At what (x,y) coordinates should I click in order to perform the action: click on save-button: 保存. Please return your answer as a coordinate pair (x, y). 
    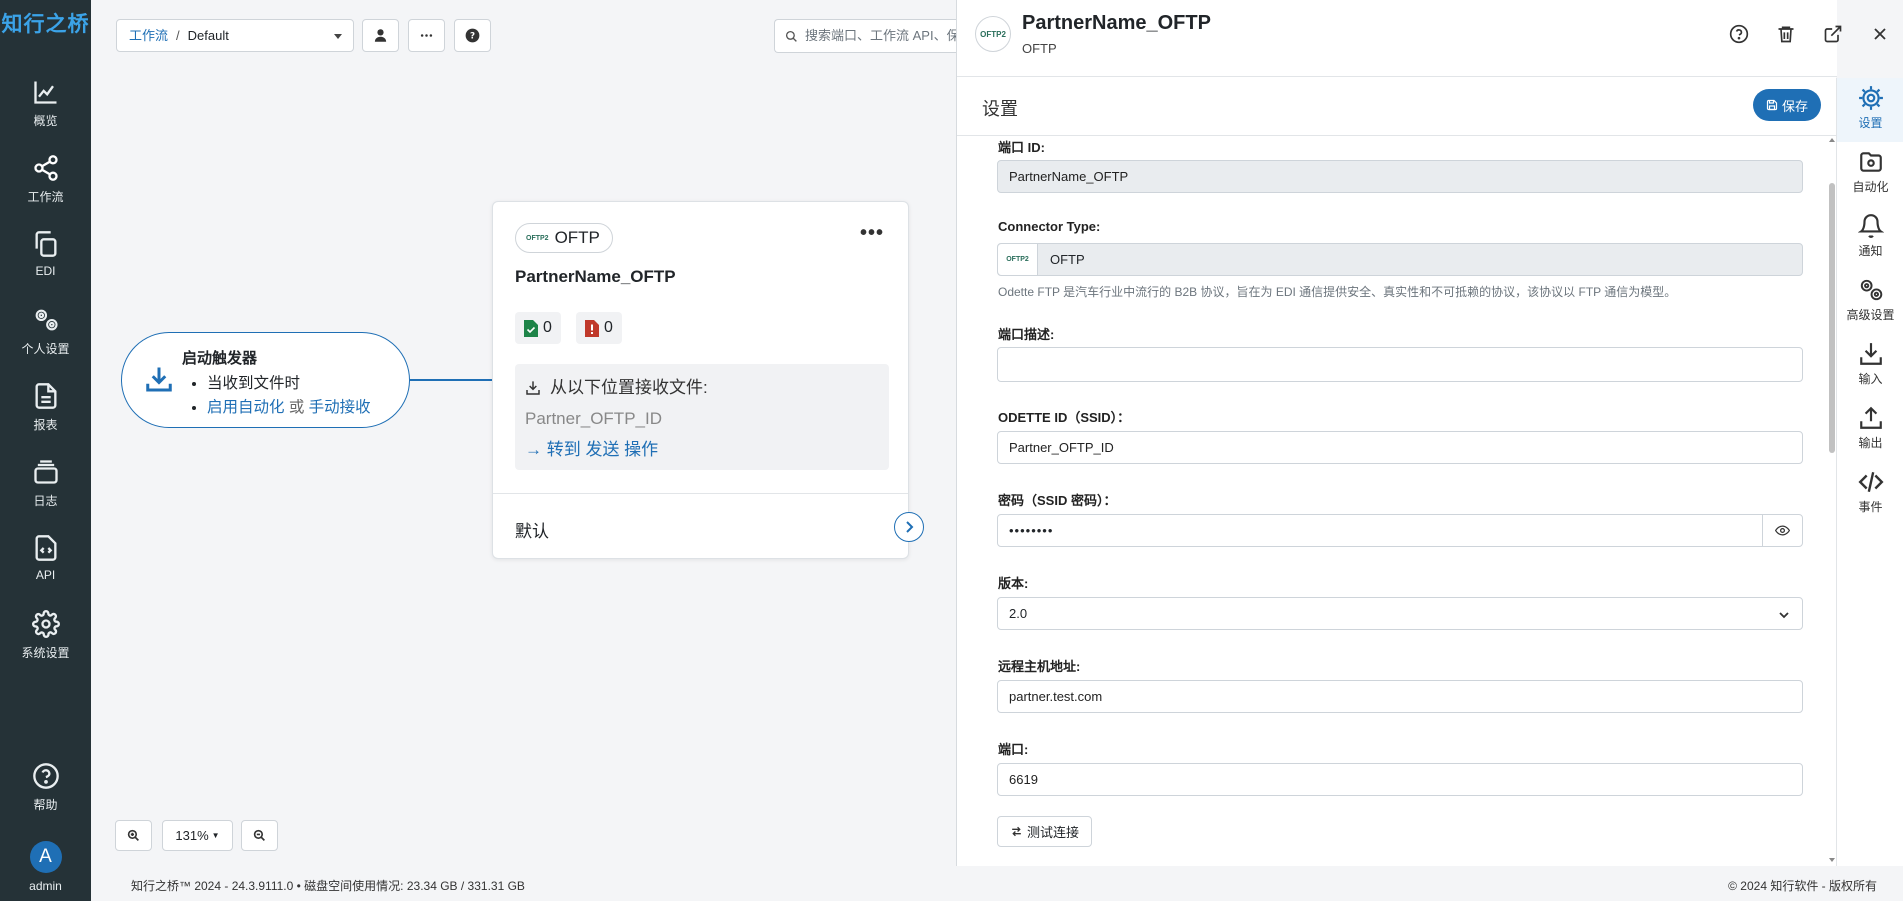
    Looking at the image, I should click on (1787, 105).